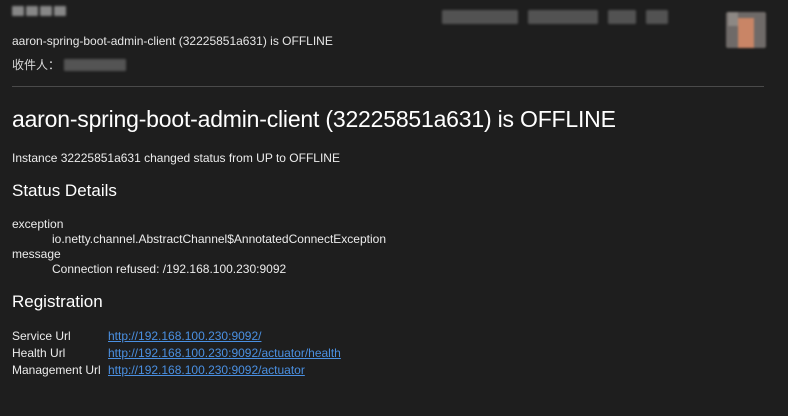  I want to click on service-url-link: http://192.168.100.230:9092/, so click(184, 336).